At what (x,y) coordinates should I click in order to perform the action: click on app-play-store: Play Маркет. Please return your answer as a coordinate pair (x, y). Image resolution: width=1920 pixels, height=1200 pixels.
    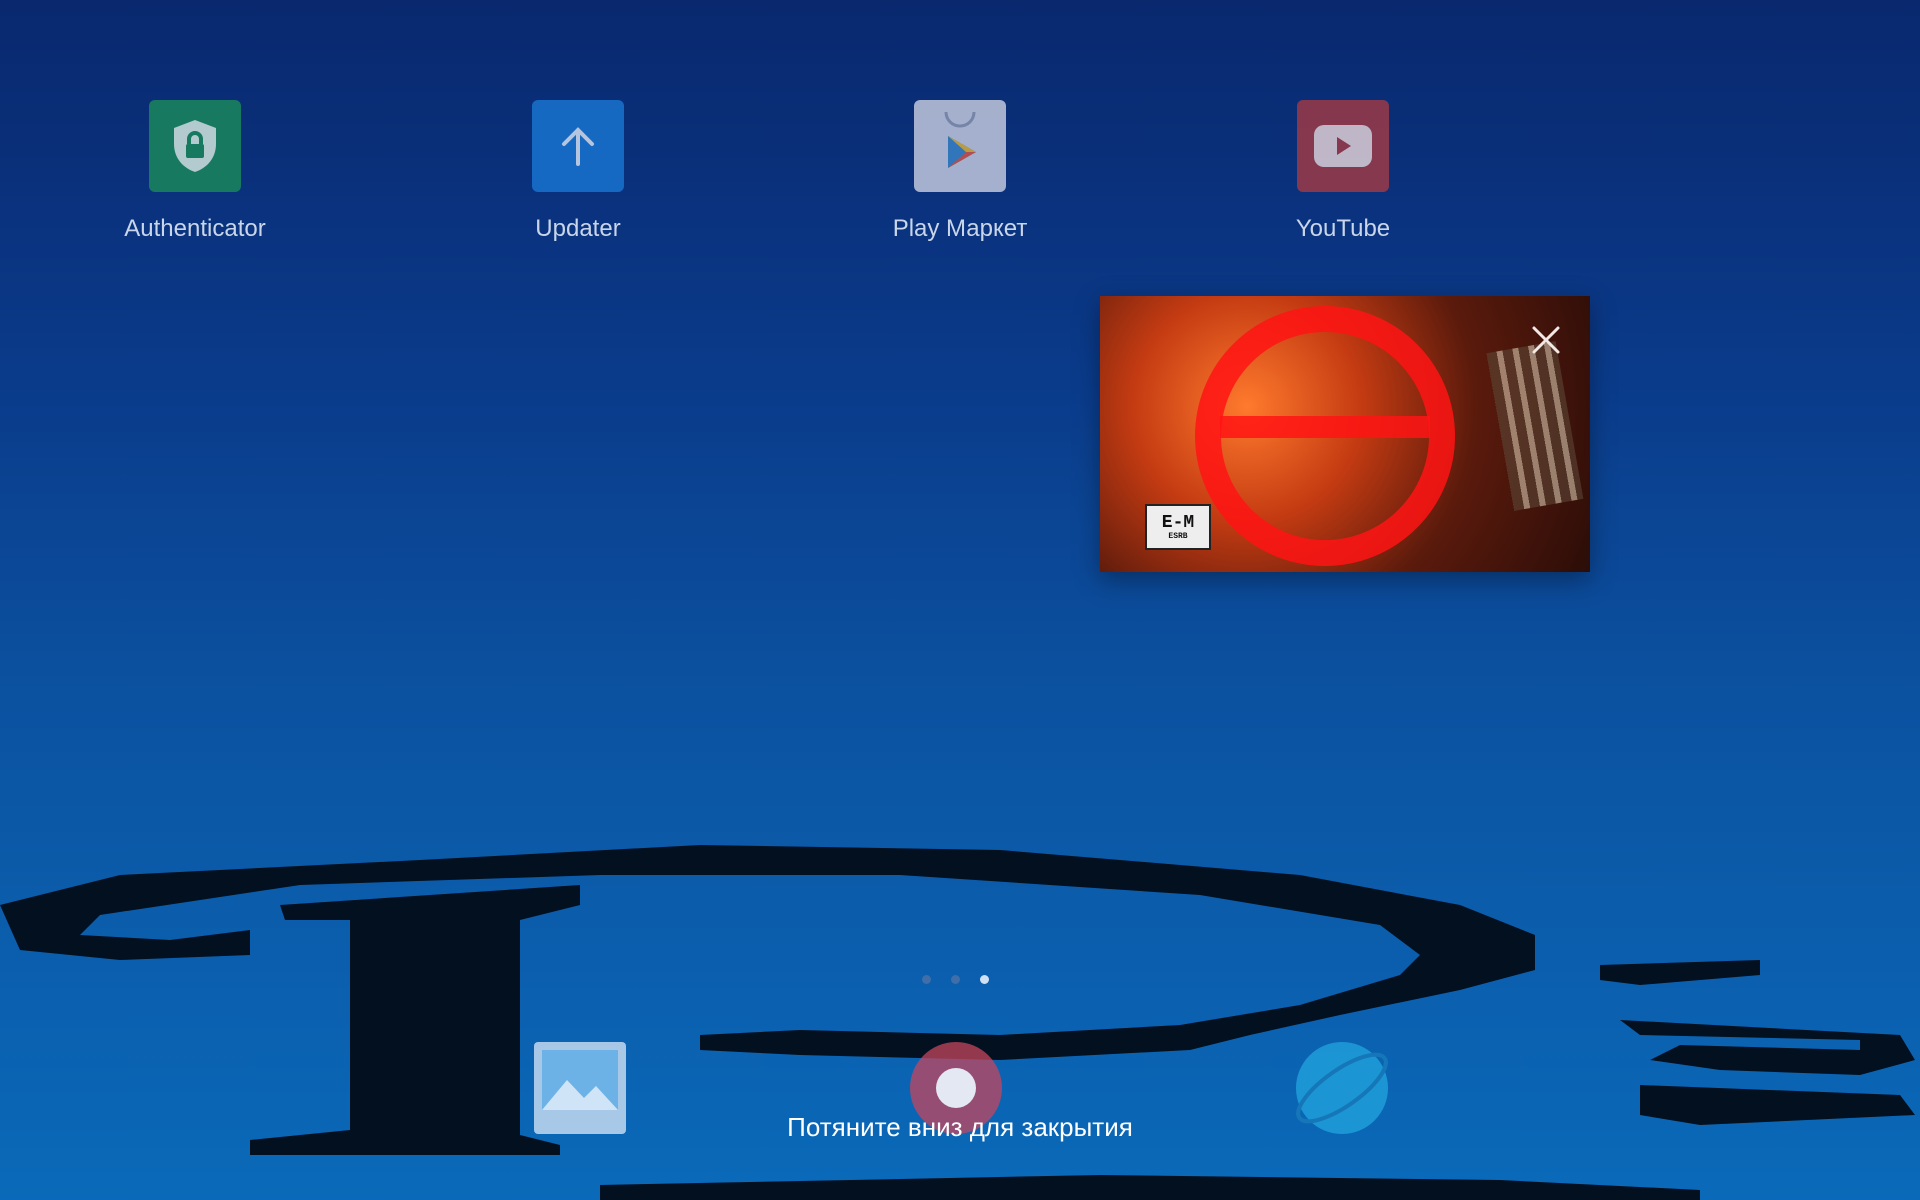
    Looking at the image, I should click on (960, 171).